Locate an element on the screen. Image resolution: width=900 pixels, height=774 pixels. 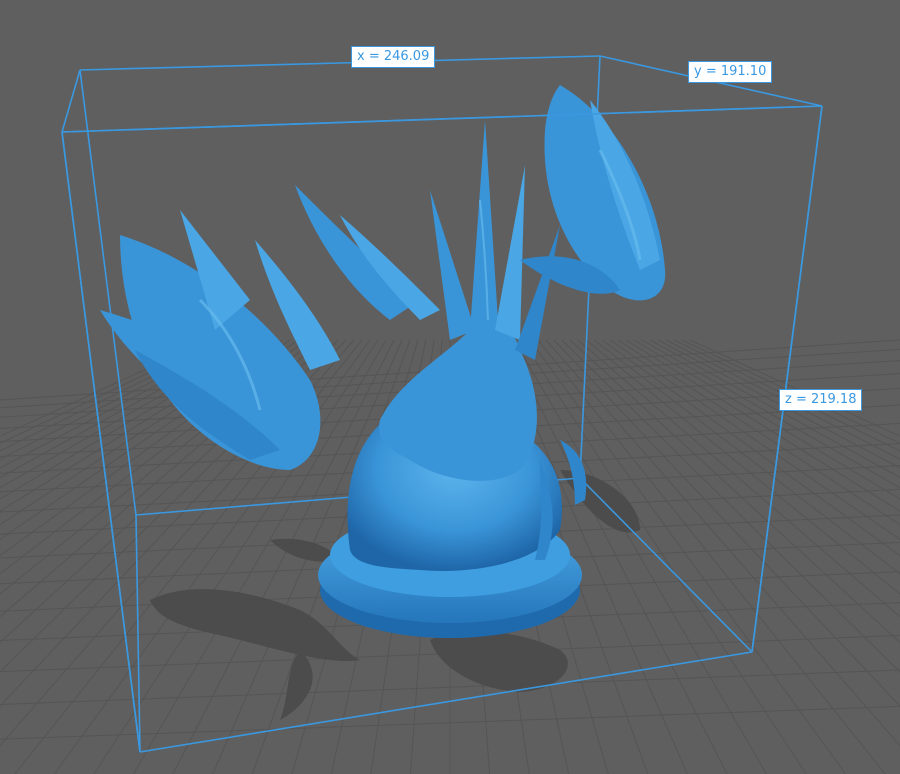
dimension-x-label: x = 246.09 is located at coordinates (393, 57).